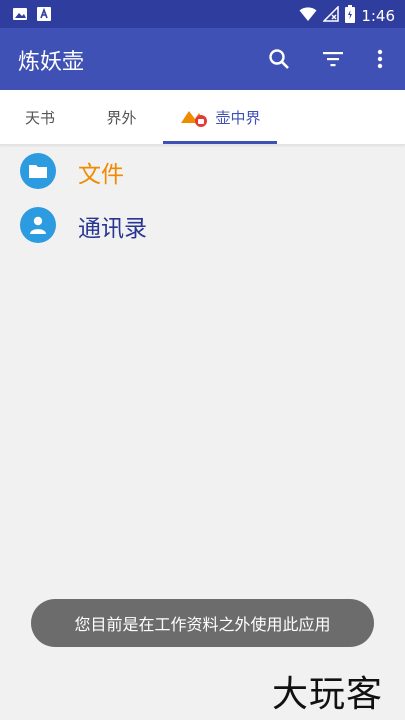 The height and width of the screenshot is (720, 405). I want to click on battery-icon, so click(350, 16).